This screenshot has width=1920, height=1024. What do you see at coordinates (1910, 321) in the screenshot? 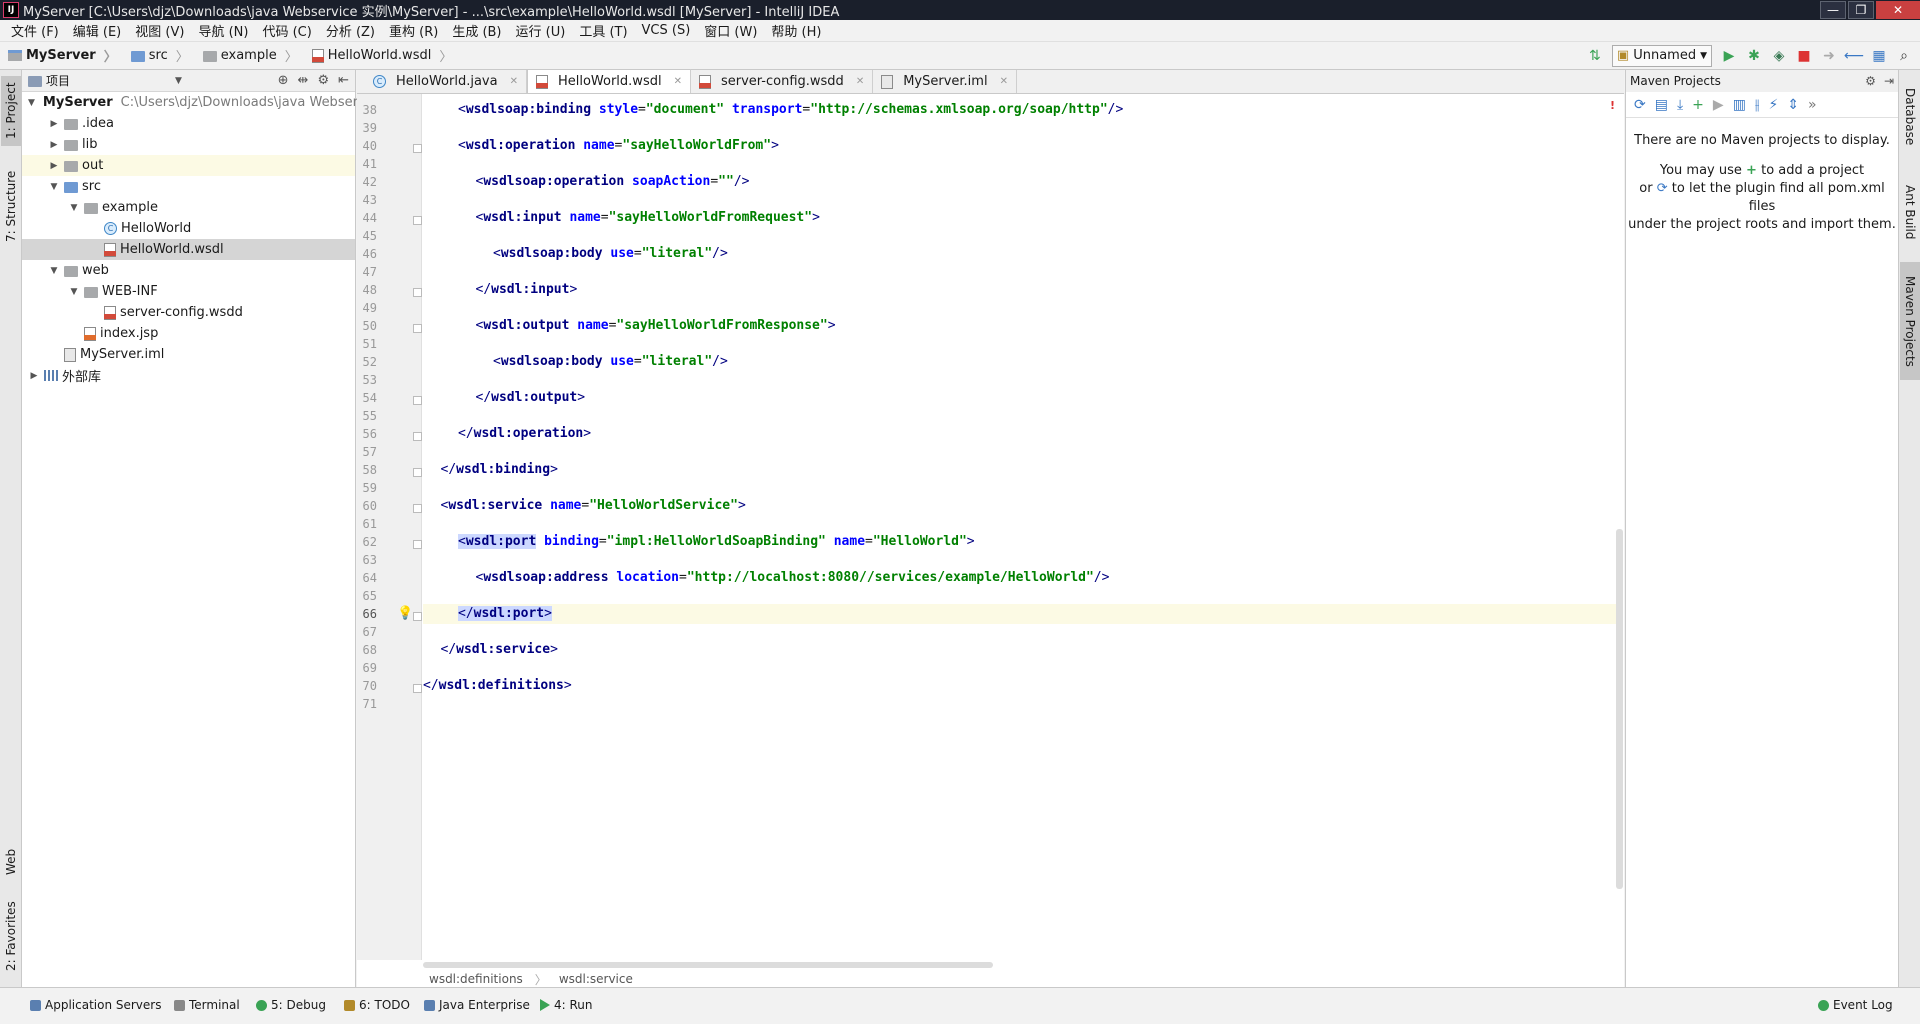
I see `tab-maven-projects: Maven Projects` at bounding box center [1910, 321].